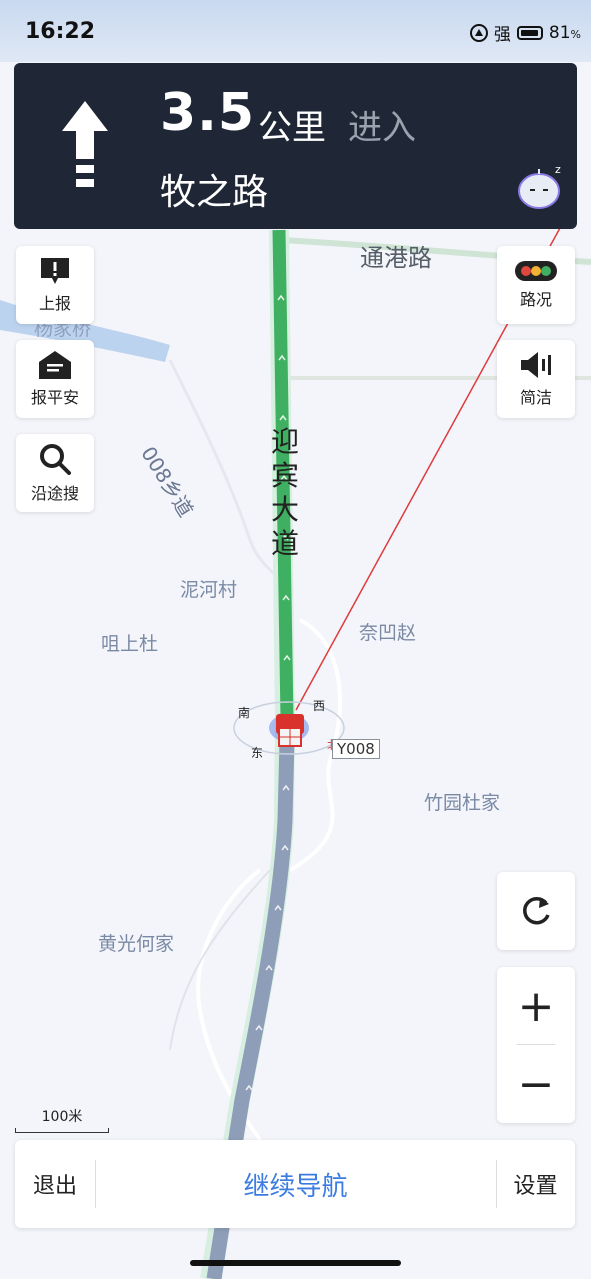 The width and height of the screenshot is (591, 1279). What do you see at coordinates (396, 258) in the screenshot?
I see `road-label-tonggang: 通港路` at bounding box center [396, 258].